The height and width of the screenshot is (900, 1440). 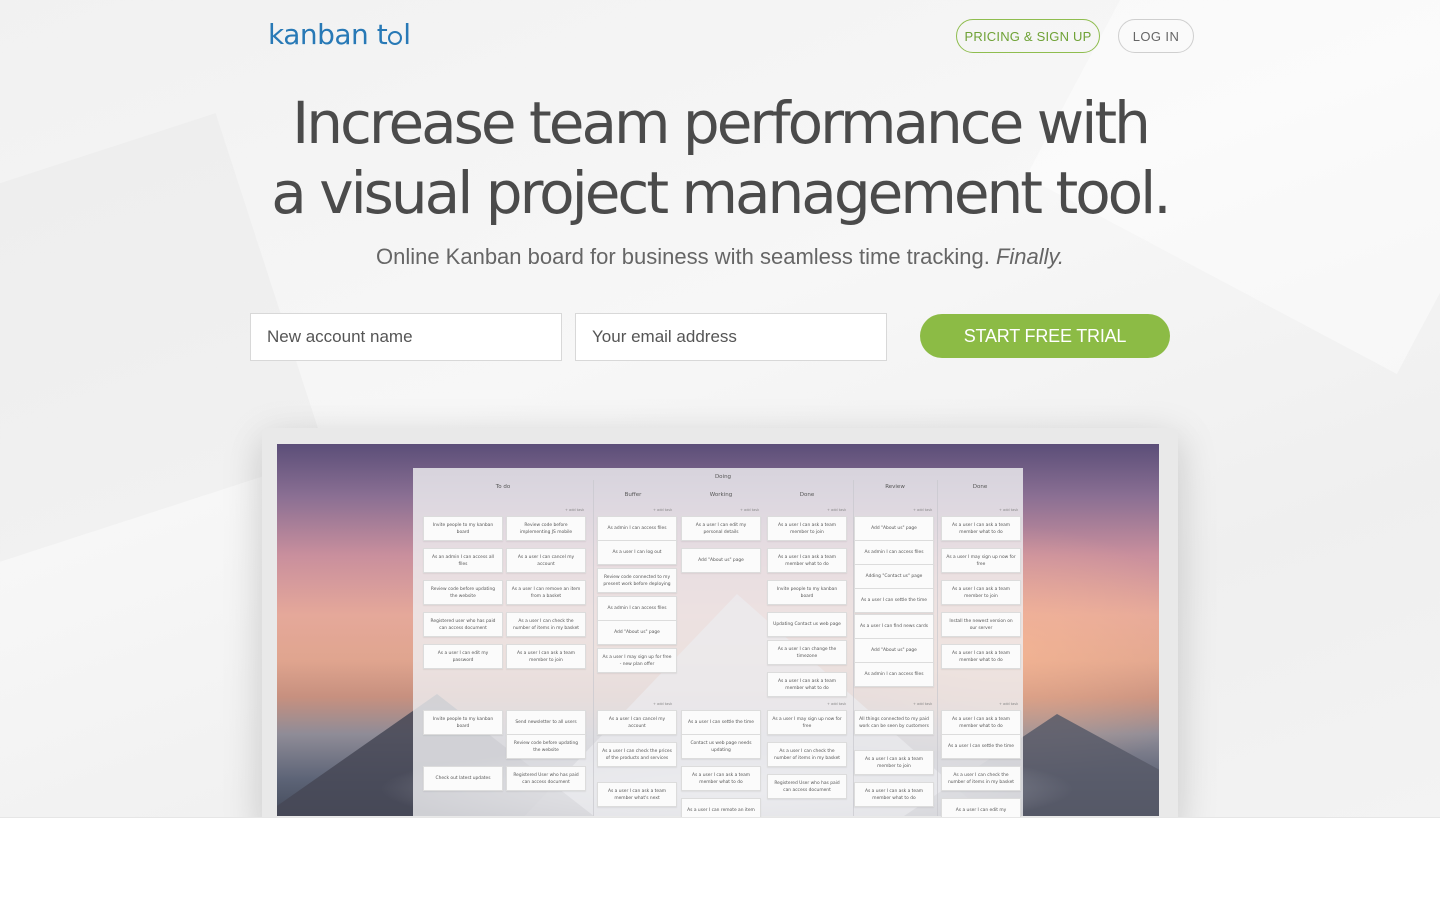 I want to click on logo-text: kanban t, so click(x=328, y=34).